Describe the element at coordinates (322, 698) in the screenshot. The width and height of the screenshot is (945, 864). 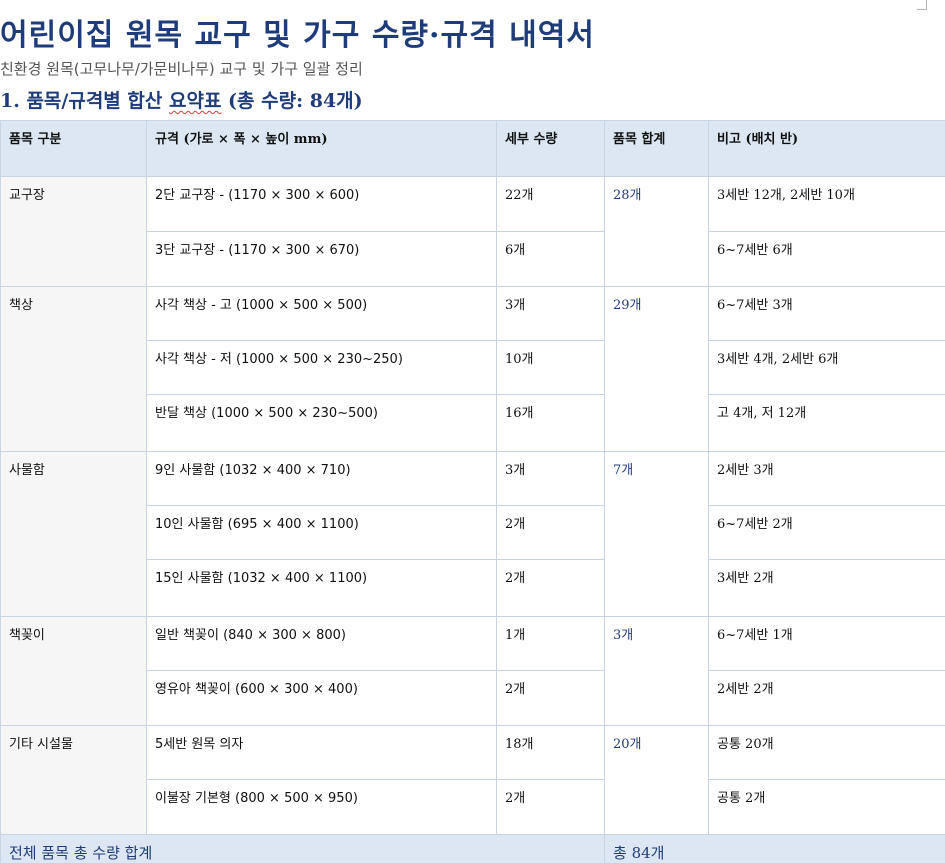
I see `spec-cell: 영유아 책꽂이 (600 × 300 × 400)` at that location.